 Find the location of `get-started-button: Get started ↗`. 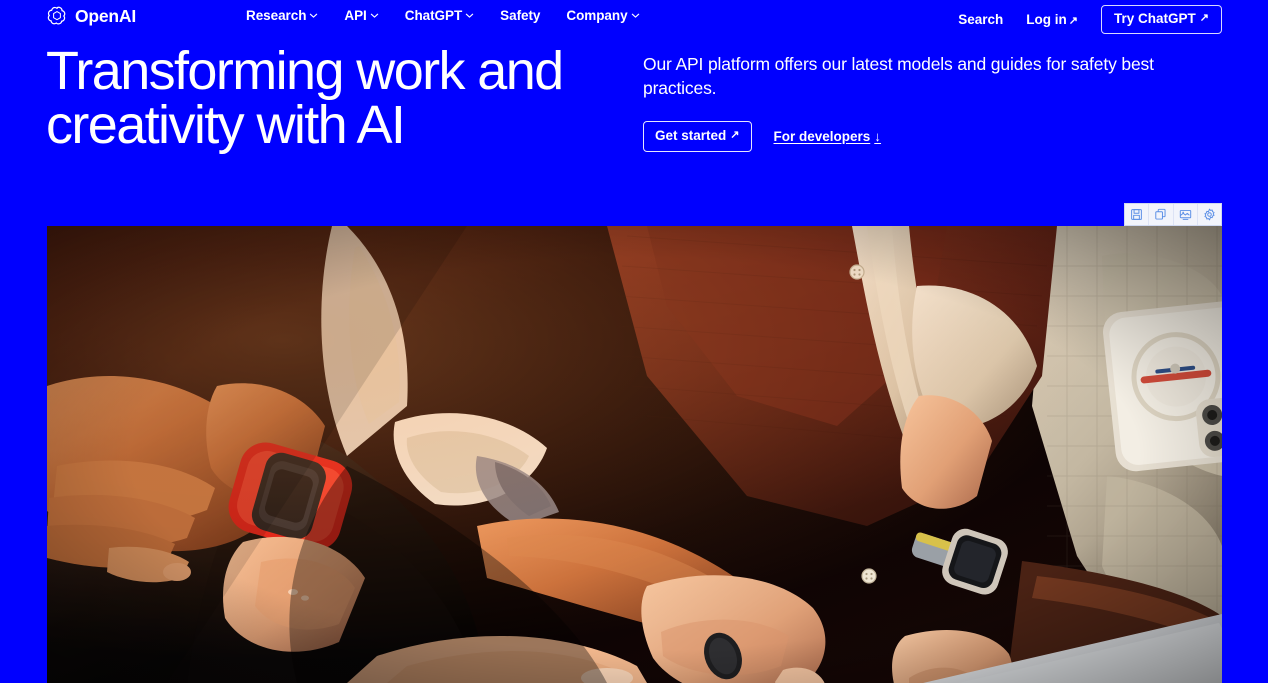

get-started-button: Get started ↗ is located at coordinates (697, 136).